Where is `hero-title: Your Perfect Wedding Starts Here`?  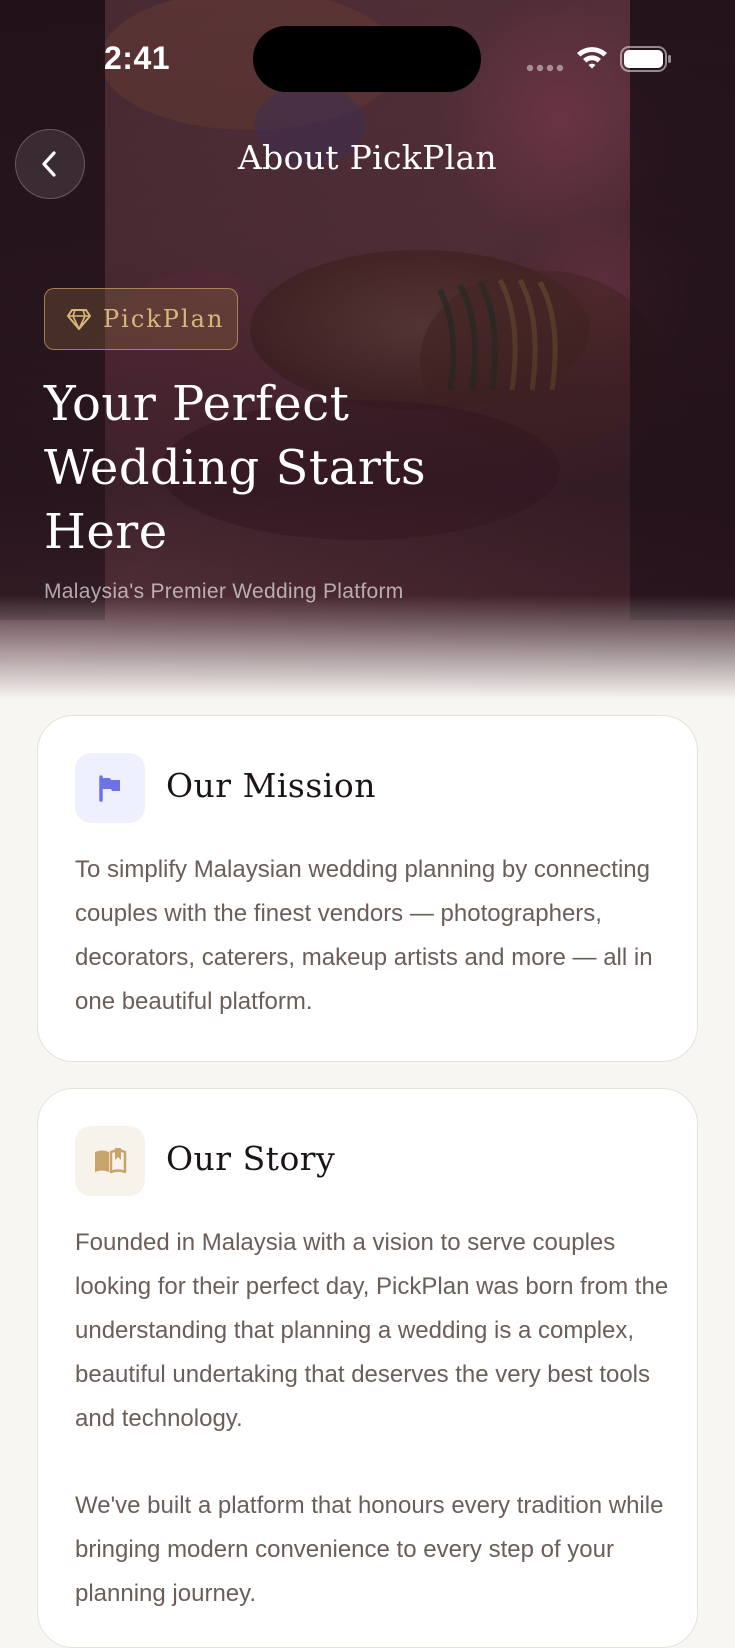
hero-title: Your Perfect Wedding Starts Here is located at coordinates (235, 468).